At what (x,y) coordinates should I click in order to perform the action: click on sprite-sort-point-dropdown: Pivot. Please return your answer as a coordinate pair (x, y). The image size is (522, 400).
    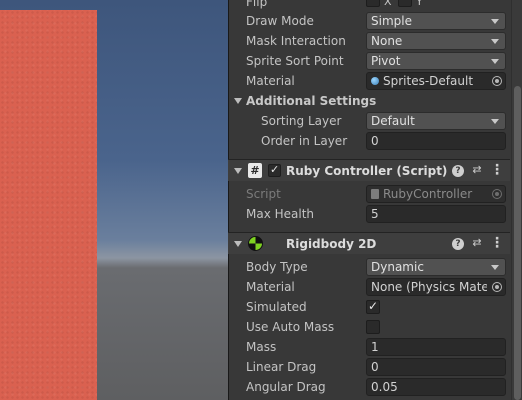
    Looking at the image, I should click on (436, 61).